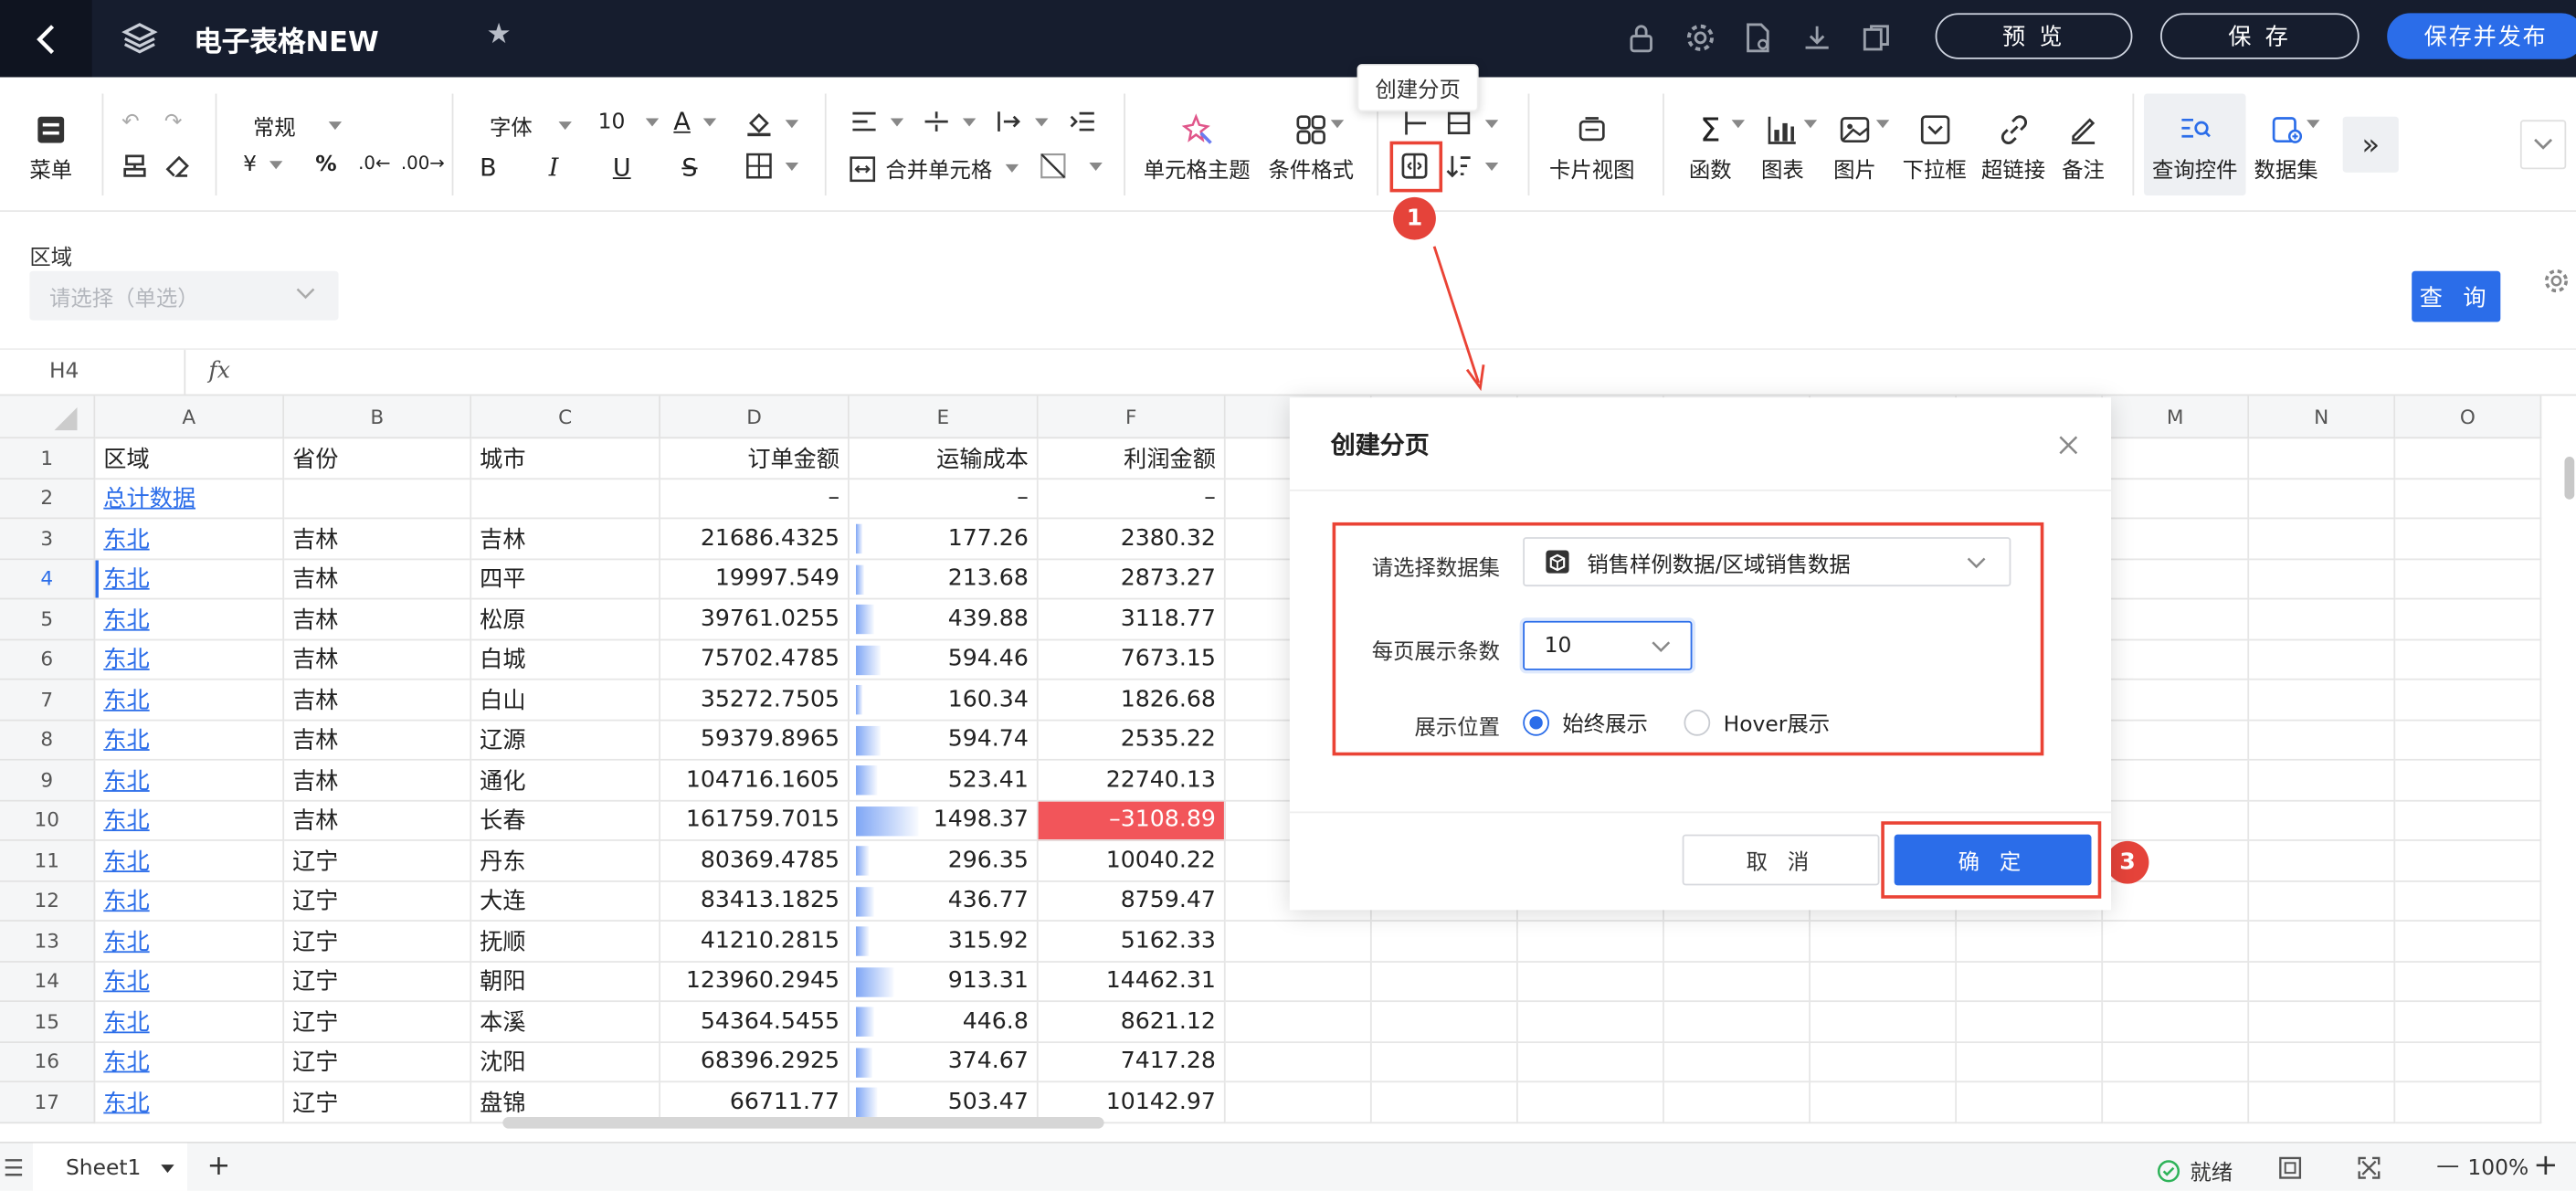 This screenshot has width=2576, height=1191. I want to click on row-header: 16, so click(48, 1062).